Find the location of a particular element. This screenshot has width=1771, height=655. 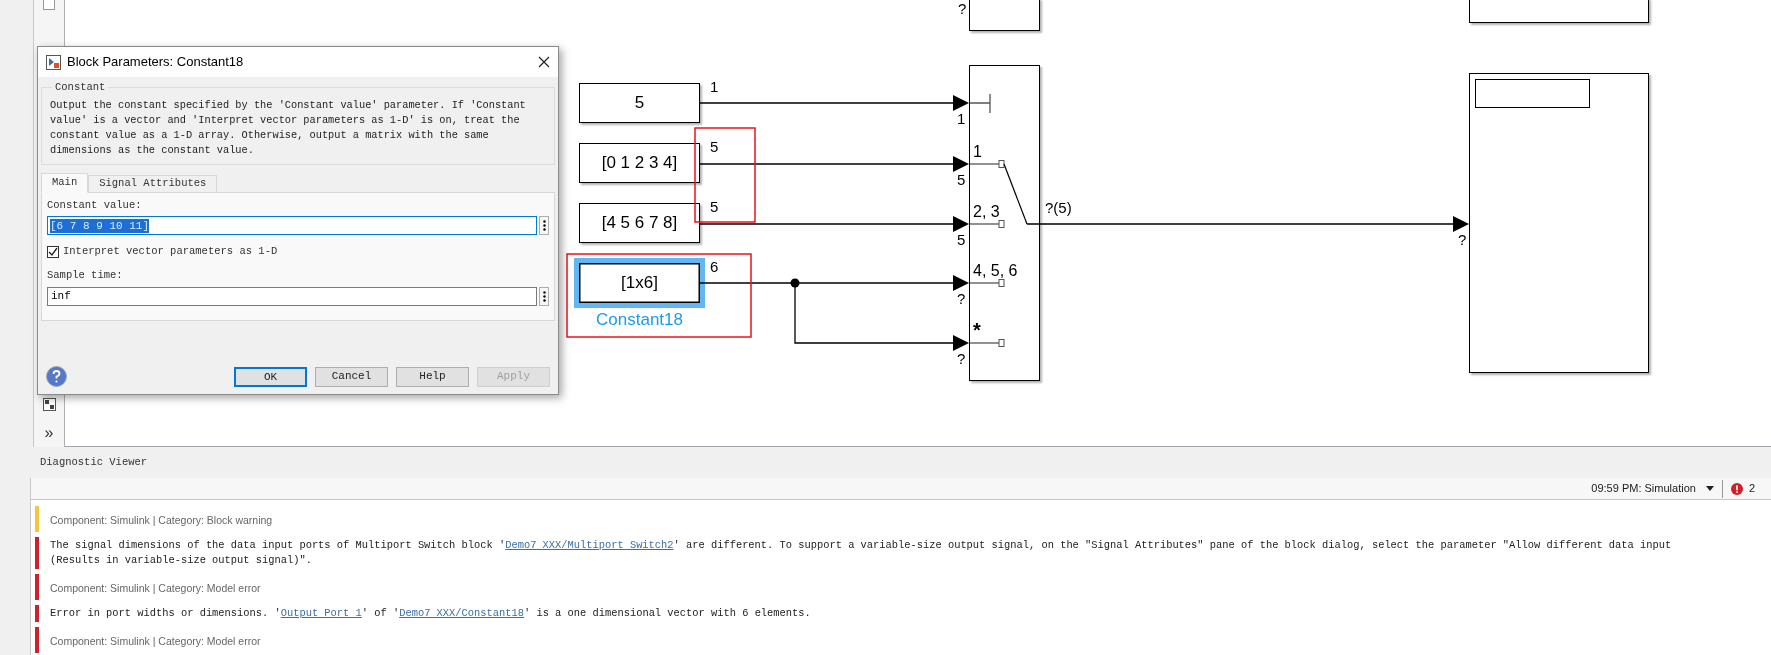

checkbox is located at coordinates (53, 251).